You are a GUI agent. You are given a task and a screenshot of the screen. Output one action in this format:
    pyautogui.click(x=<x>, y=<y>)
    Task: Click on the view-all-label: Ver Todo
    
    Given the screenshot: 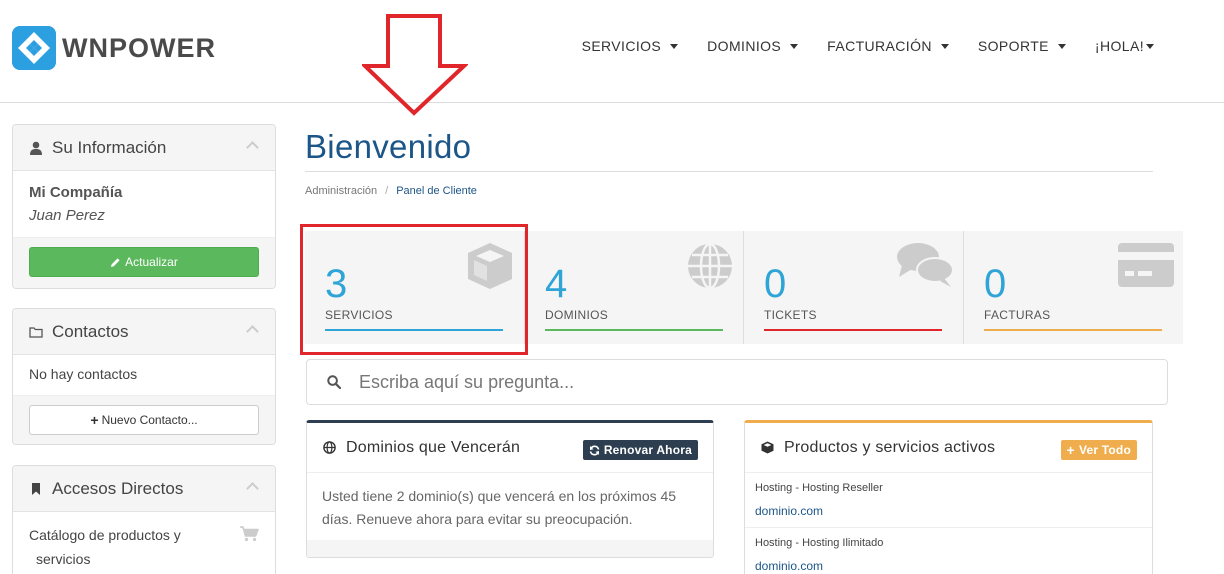 What is the action you would take?
    pyautogui.click(x=1104, y=450)
    